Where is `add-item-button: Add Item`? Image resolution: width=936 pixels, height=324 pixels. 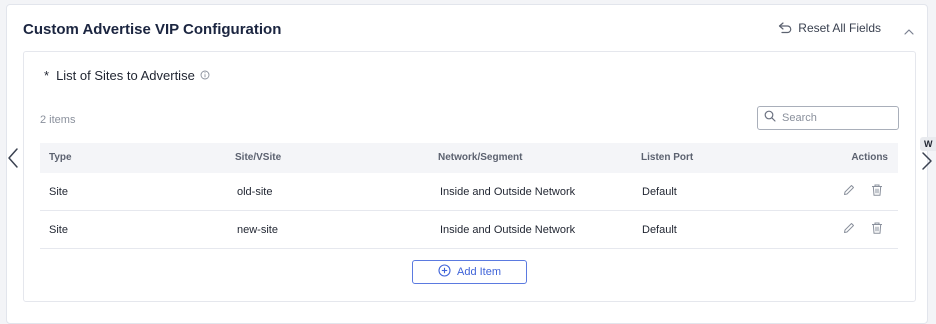 add-item-button: Add Item is located at coordinates (469, 272).